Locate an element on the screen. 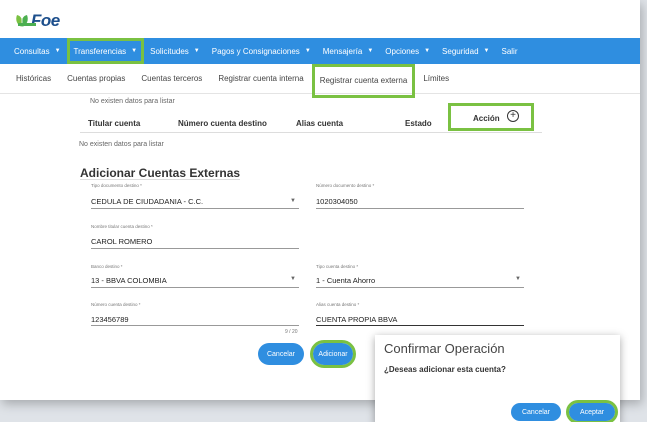 Image resolution: width=647 pixels, height=422 pixels. nav-item-seguridad: Seguridad ▼ is located at coordinates (465, 51).